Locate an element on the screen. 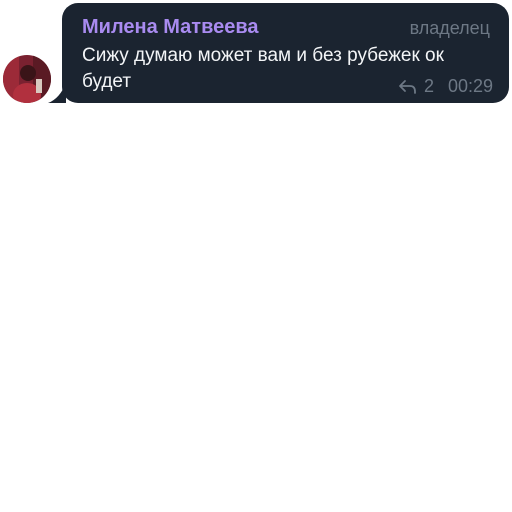 This screenshot has width=512, height=512. avatar is located at coordinates (27, 79).